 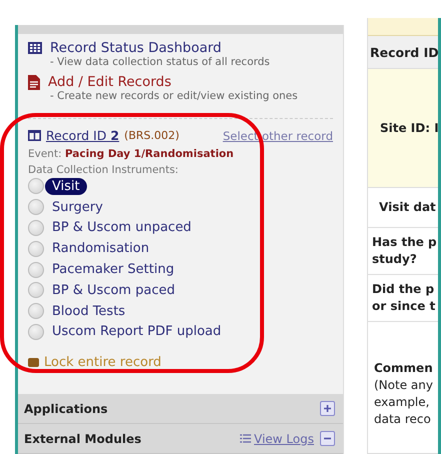 I want to click on menu-description: - View data collection status of all records, so click(x=160, y=62).